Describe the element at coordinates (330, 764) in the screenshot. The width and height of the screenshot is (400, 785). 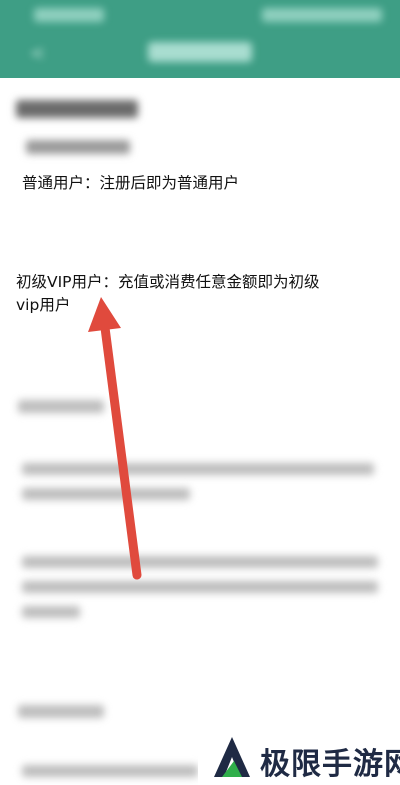
I see `watermark-brand-text: 极限手游网` at that location.